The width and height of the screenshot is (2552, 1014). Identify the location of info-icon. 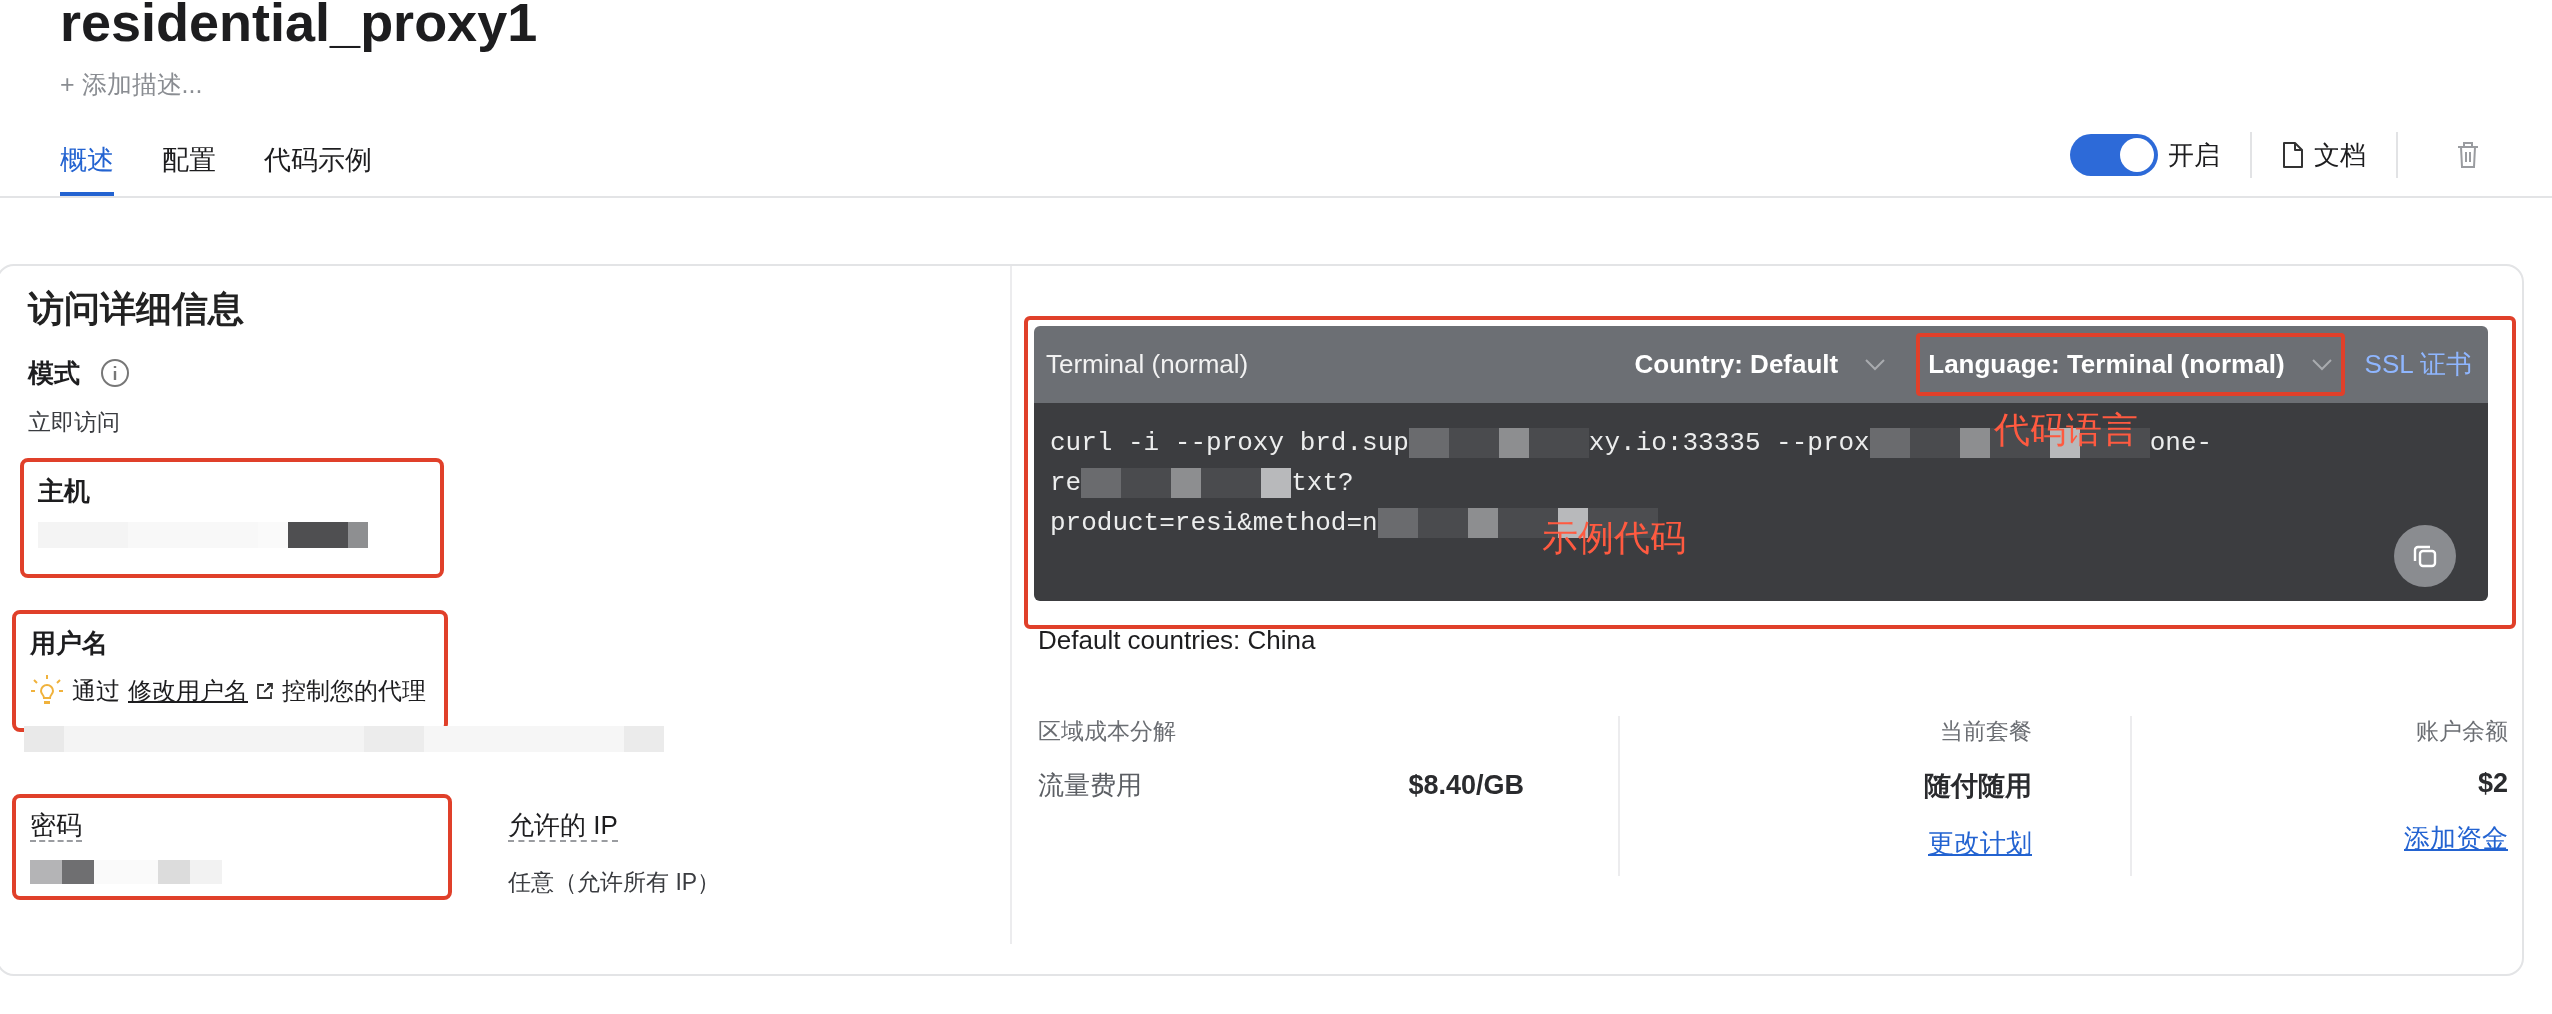
(115, 373).